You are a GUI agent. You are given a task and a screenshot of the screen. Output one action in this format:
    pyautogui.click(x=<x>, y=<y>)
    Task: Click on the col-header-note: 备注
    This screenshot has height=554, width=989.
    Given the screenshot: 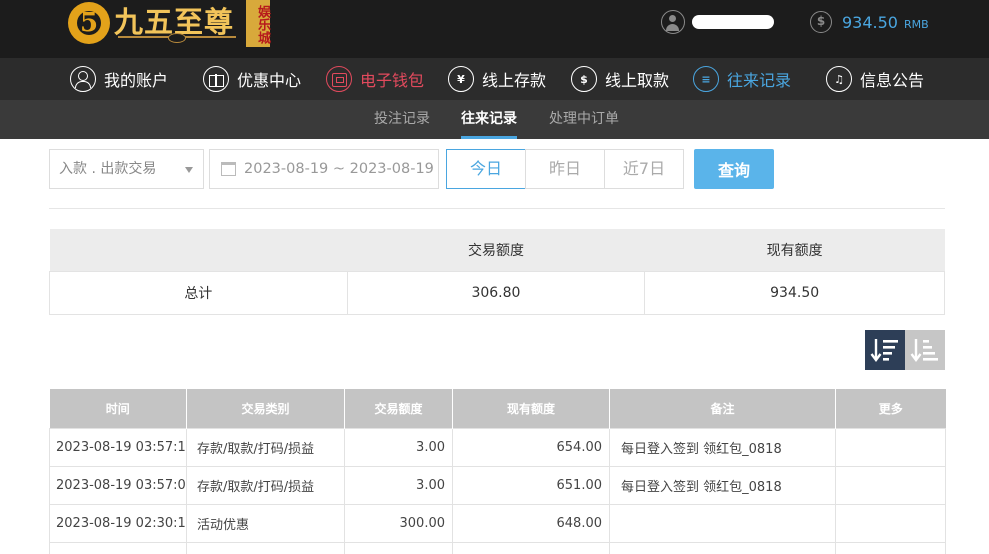 What is the action you would take?
    pyautogui.click(x=722, y=408)
    